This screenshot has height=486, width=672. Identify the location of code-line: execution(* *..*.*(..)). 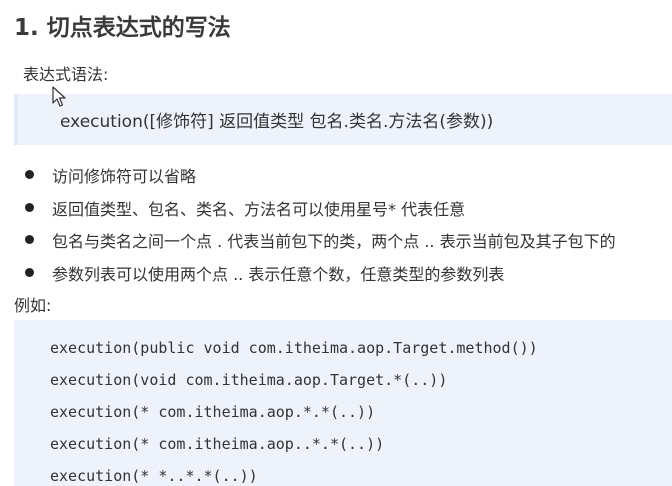
(154, 476).